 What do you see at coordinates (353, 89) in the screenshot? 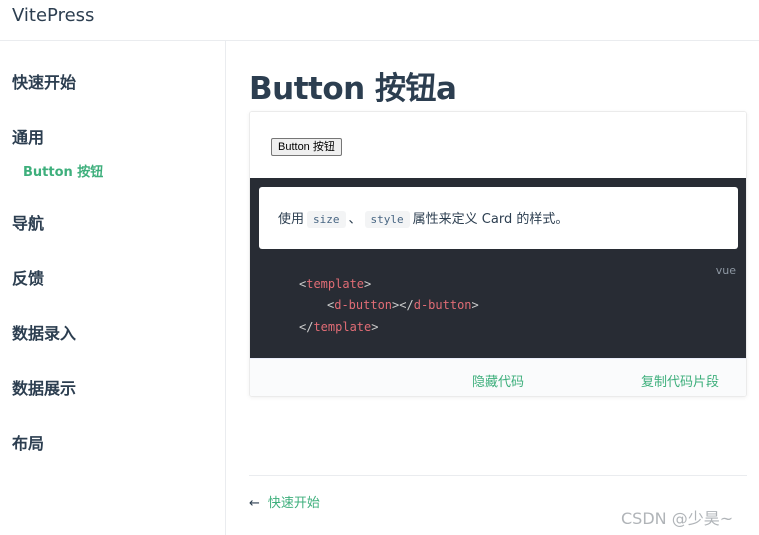
I see `page-title: Button 按钮a` at bounding box center [353, 89].